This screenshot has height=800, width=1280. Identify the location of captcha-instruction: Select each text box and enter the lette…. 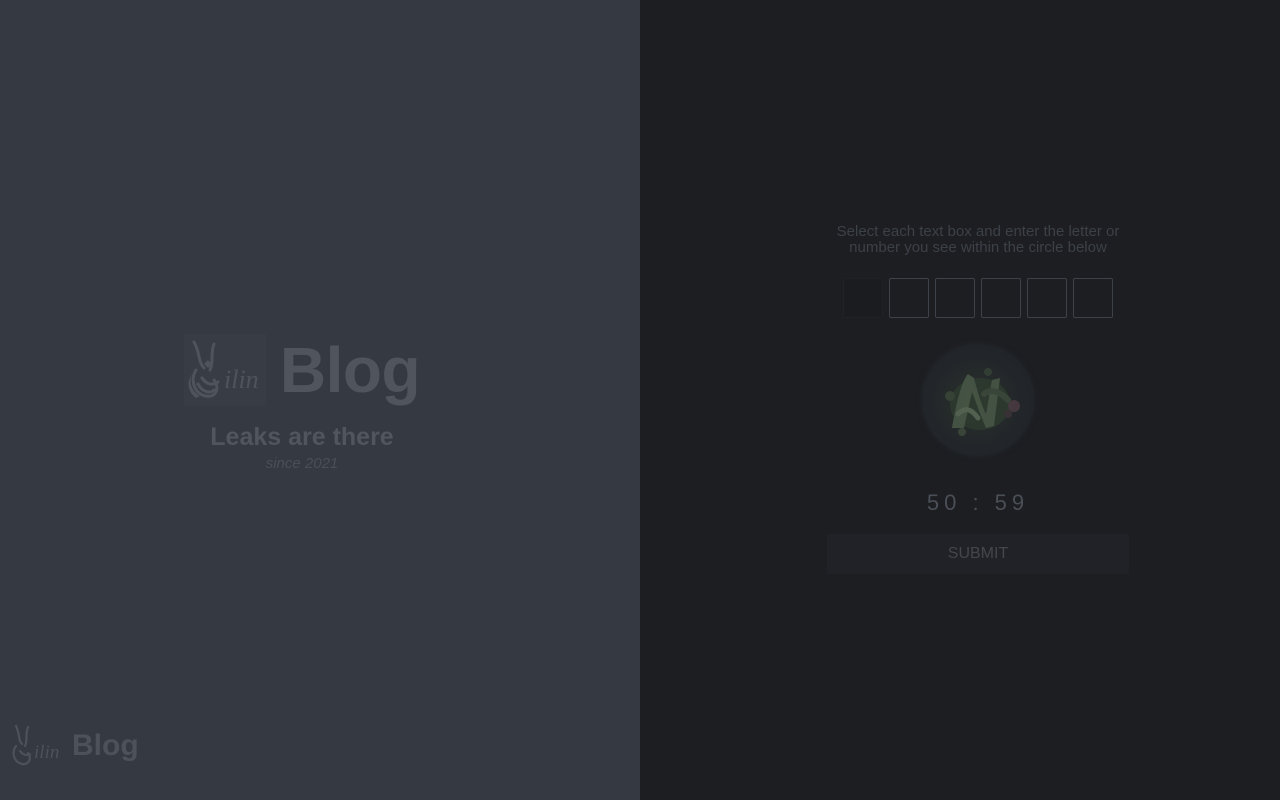
(978, 239).